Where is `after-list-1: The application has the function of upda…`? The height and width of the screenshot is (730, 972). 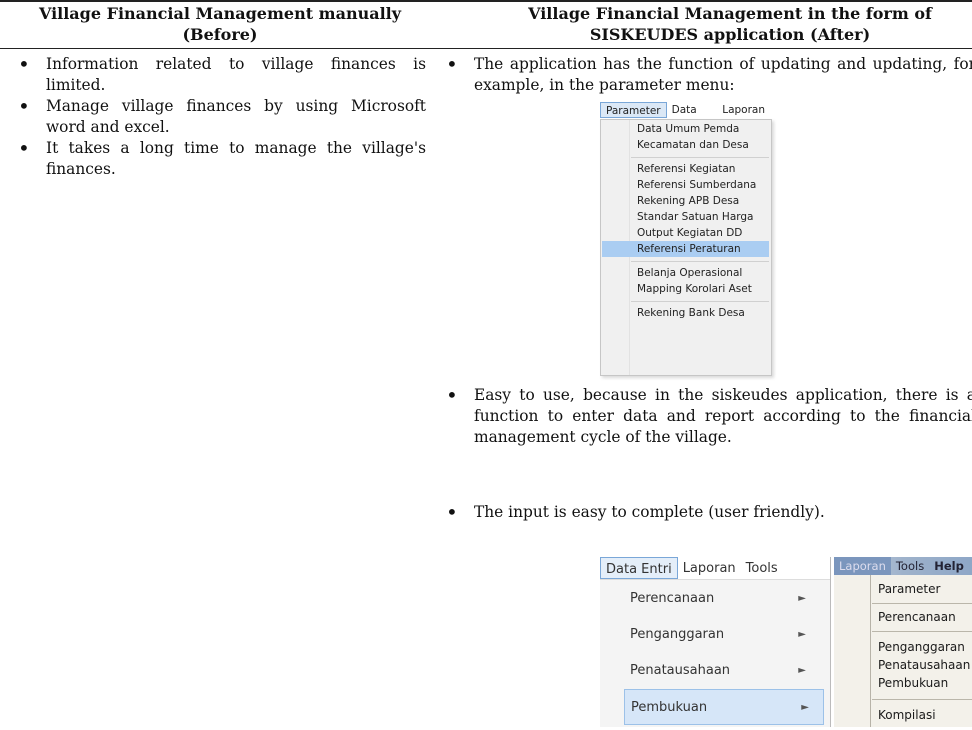 after-list-1: The application has the function of upda… is located at coordinates (709, 75).